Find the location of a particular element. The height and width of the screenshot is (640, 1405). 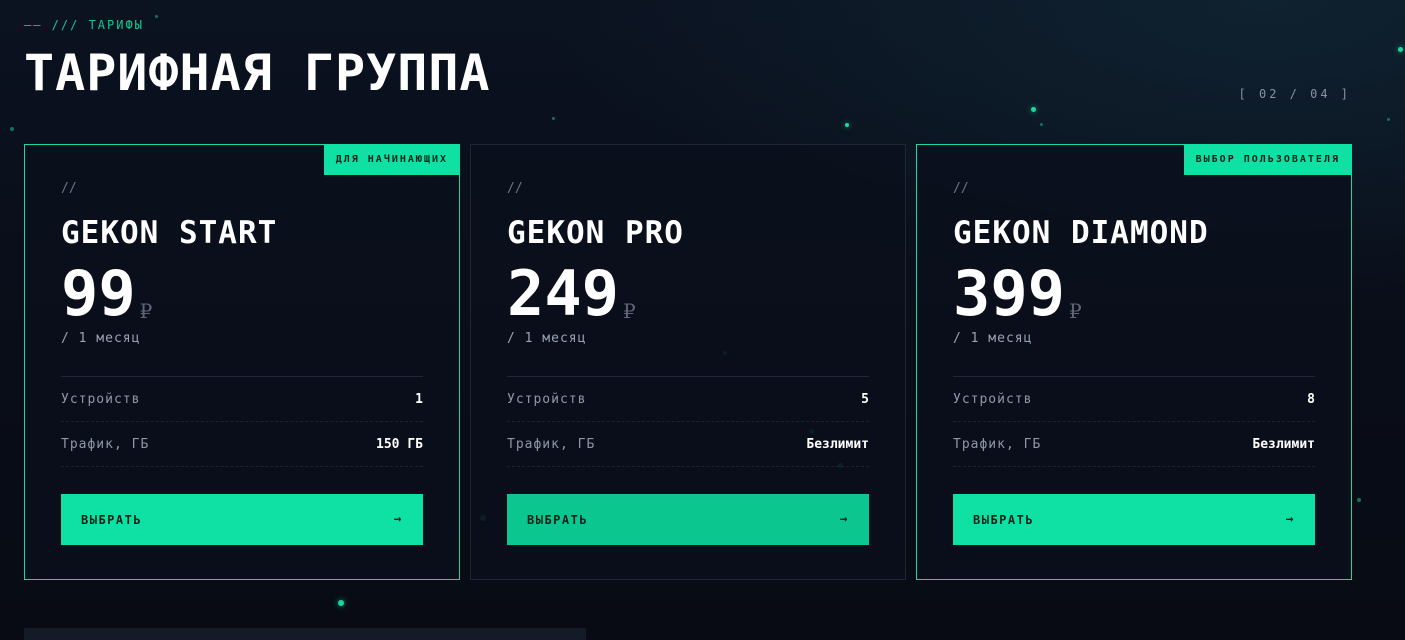

plan-price: 249 is located at coordinates (563, 293).